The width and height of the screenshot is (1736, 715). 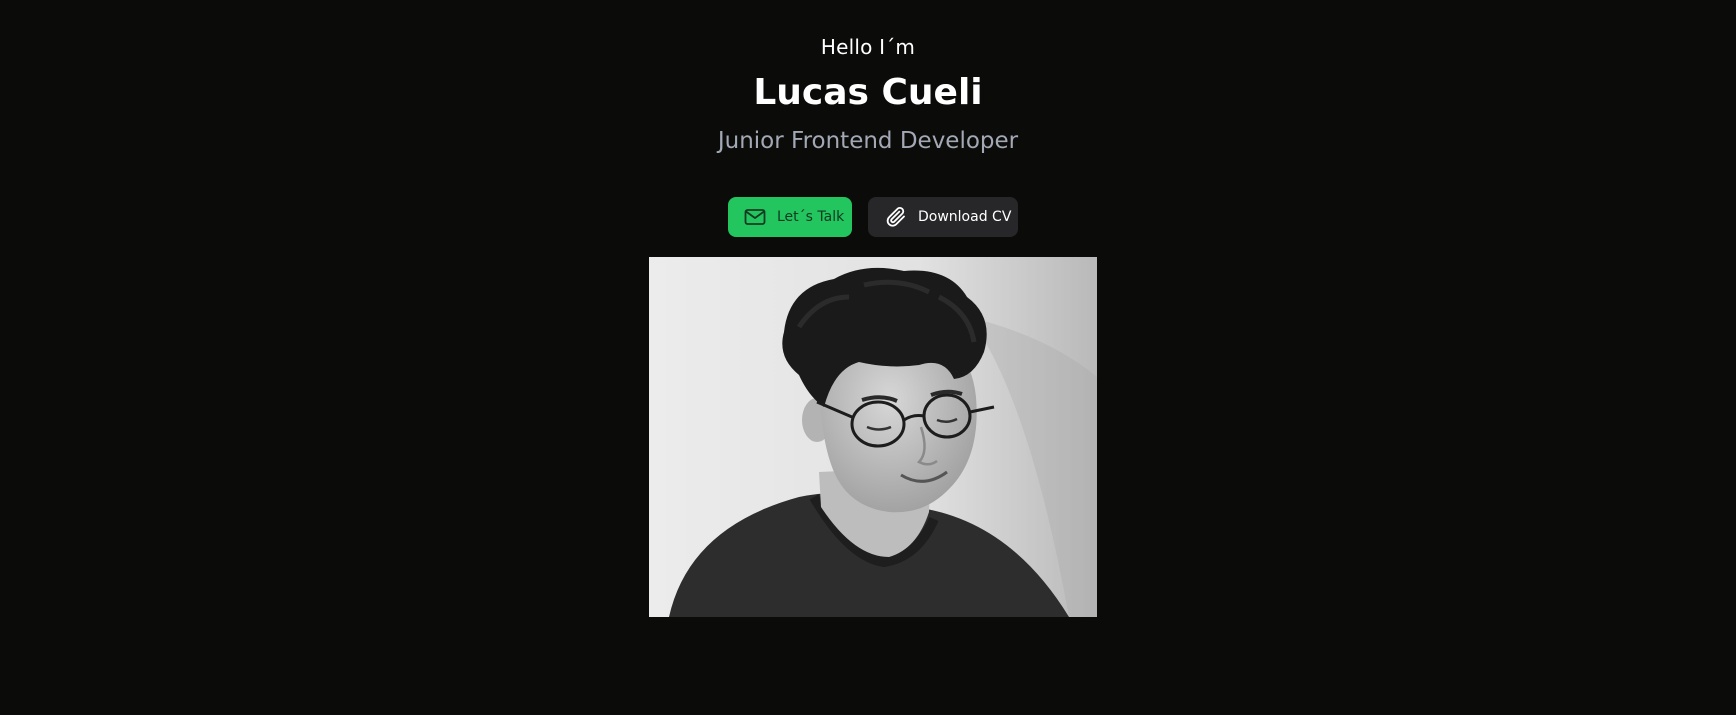 I want to click on mail-icon, so click(x=755, y=217).